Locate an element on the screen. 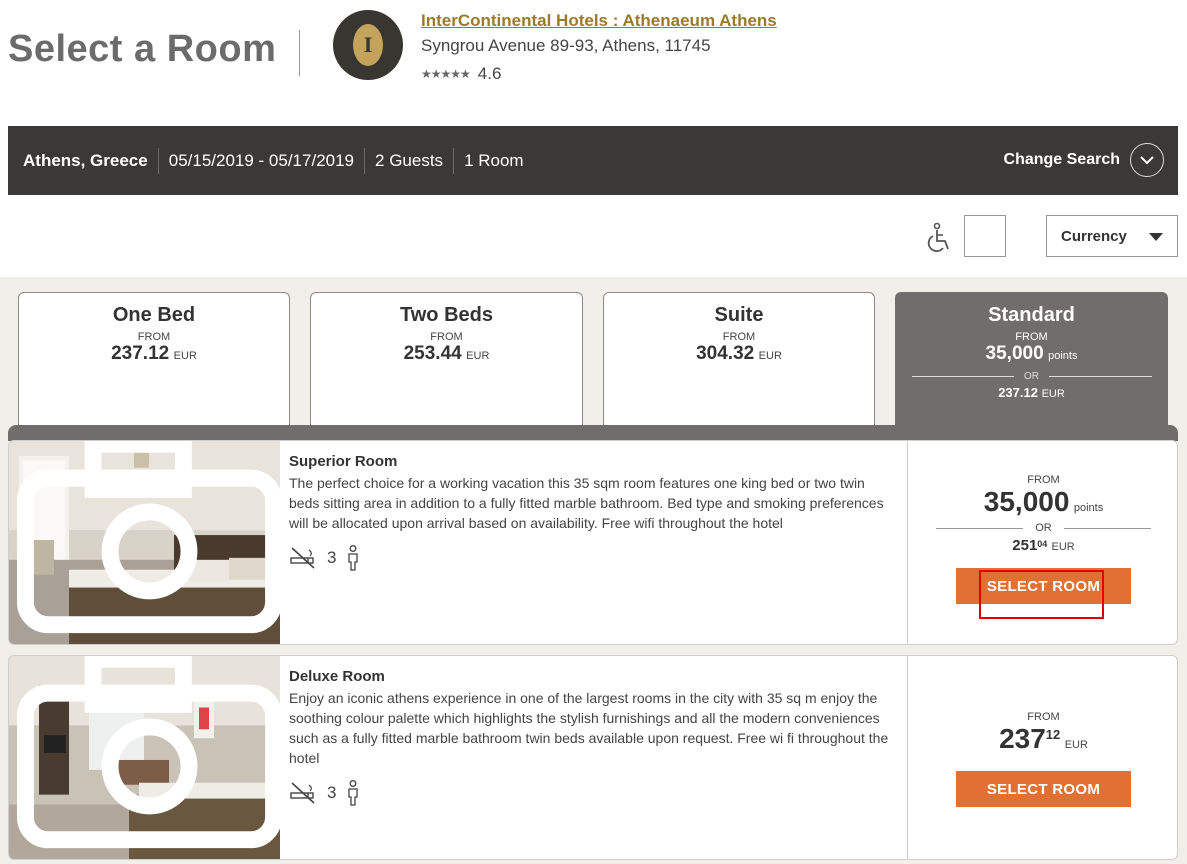 The width and height of the screenshot is (1187, 864). currency-label: Currency is located at coordinates (1094, 236).